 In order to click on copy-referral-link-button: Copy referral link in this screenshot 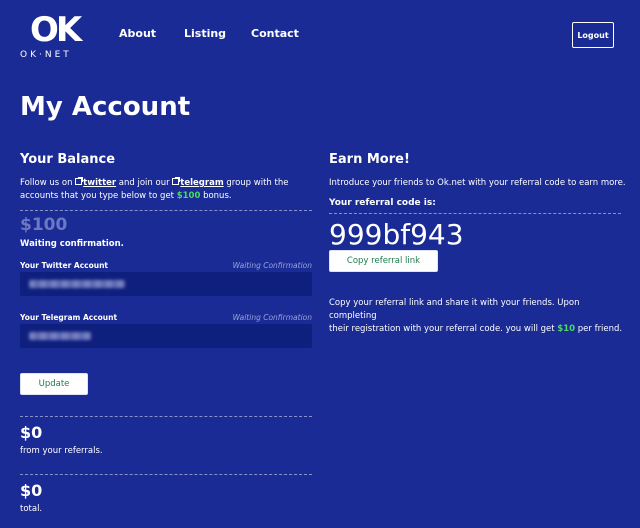, I will do `click(383, 261)`.